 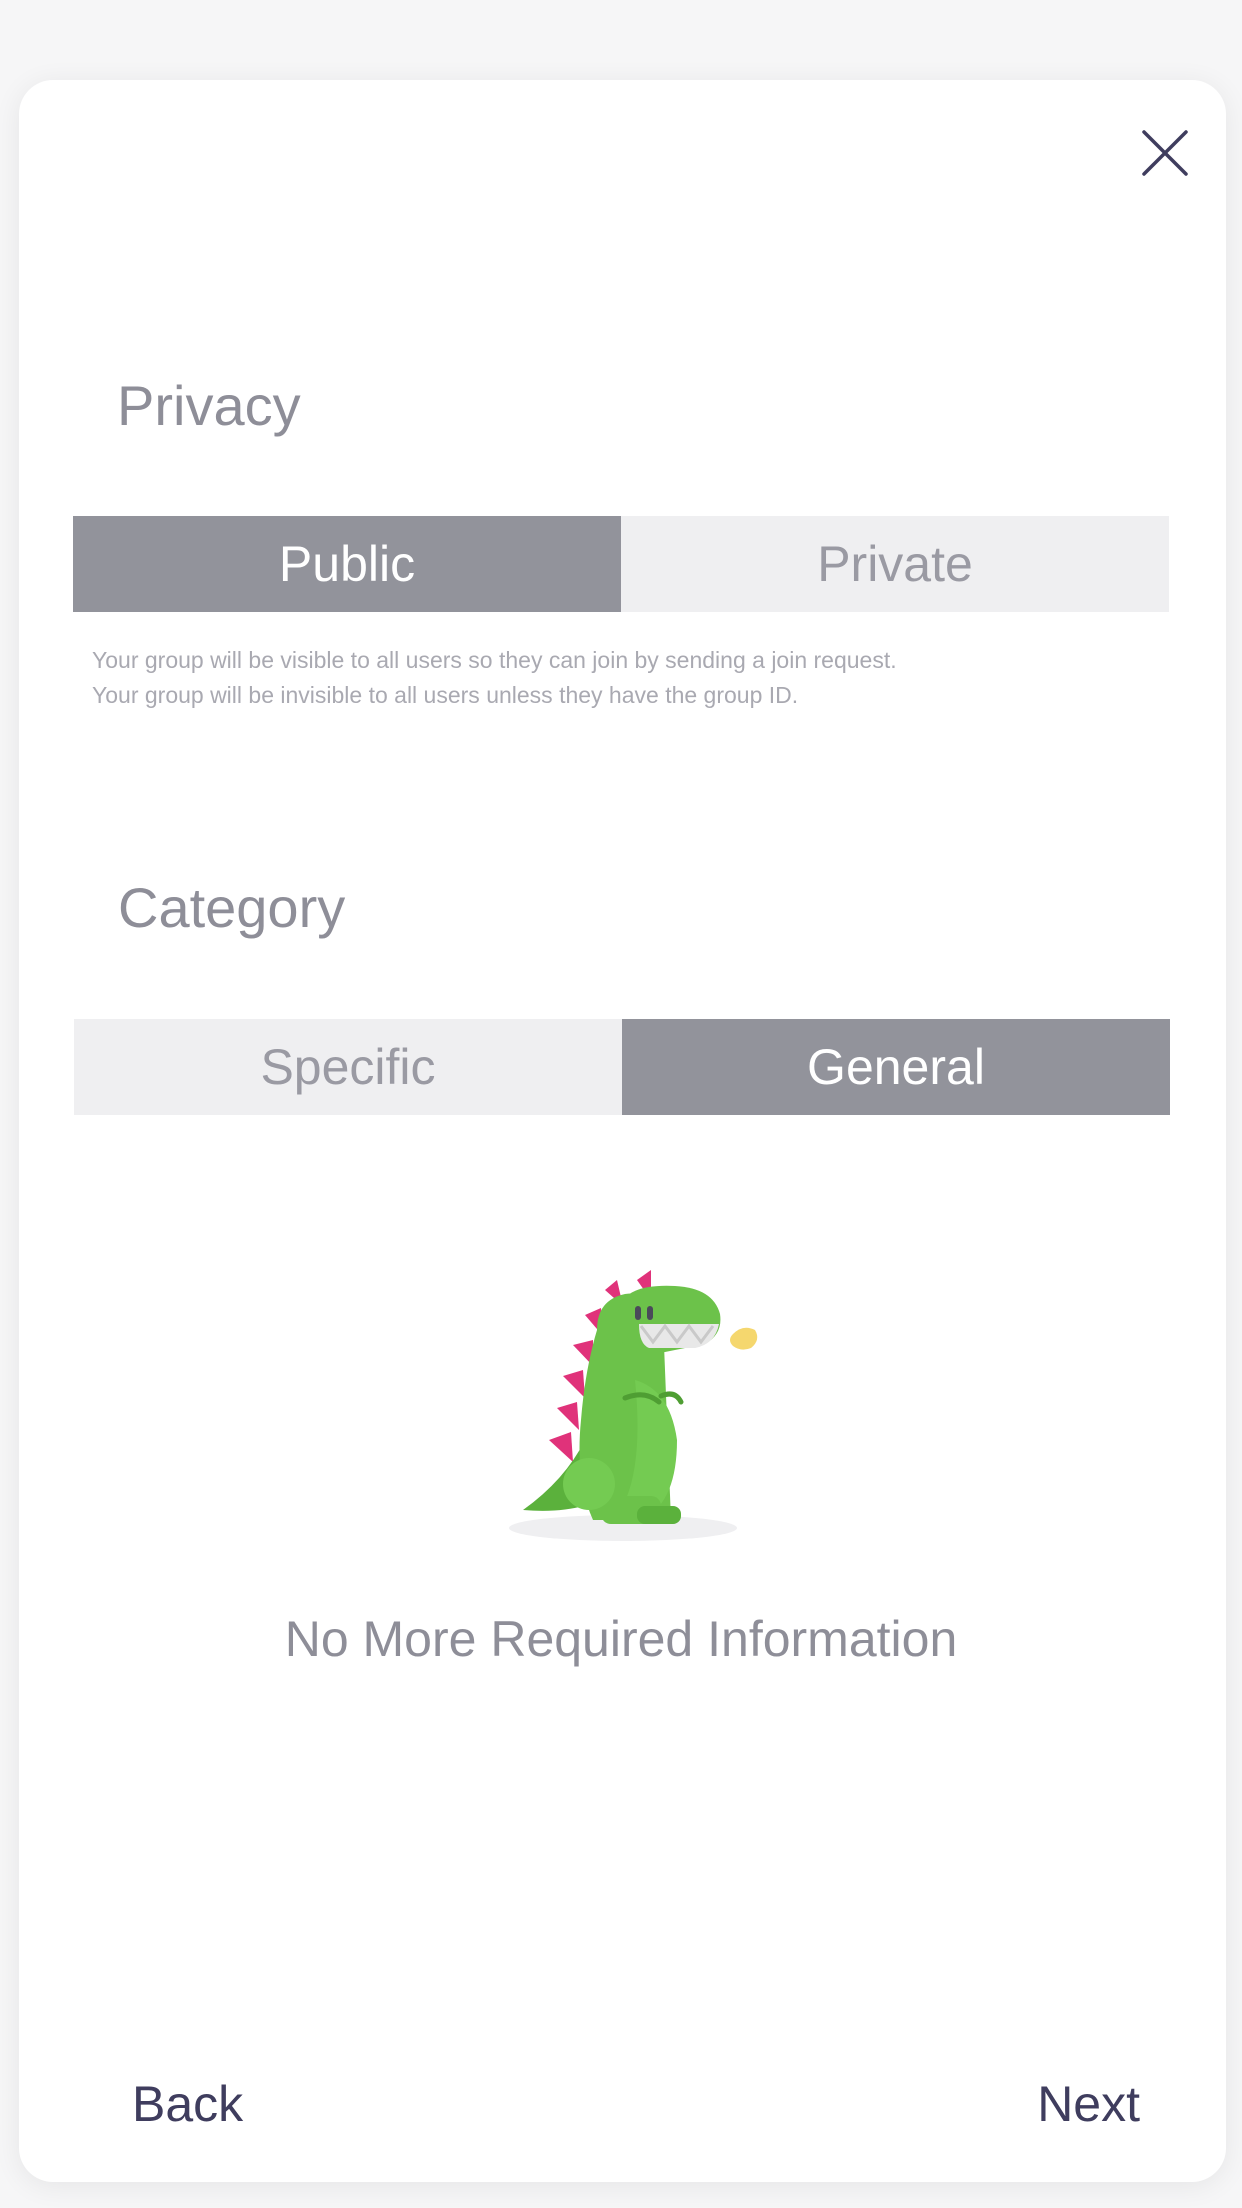 I want to click on category-title: Category, so click(x=232, y=907).